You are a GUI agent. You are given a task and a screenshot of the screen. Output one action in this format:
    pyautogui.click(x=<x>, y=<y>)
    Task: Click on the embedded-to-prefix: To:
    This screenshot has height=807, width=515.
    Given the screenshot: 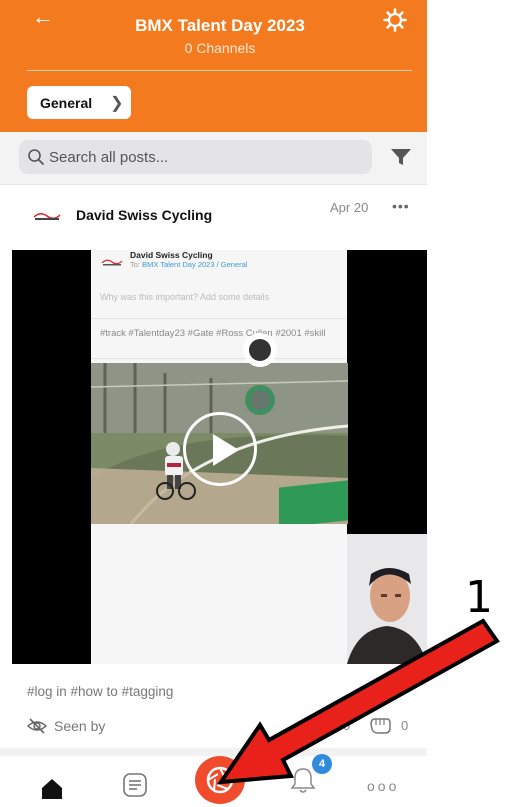 What is the action you would take?
    pyautogui.click(x=136, y=264)
    